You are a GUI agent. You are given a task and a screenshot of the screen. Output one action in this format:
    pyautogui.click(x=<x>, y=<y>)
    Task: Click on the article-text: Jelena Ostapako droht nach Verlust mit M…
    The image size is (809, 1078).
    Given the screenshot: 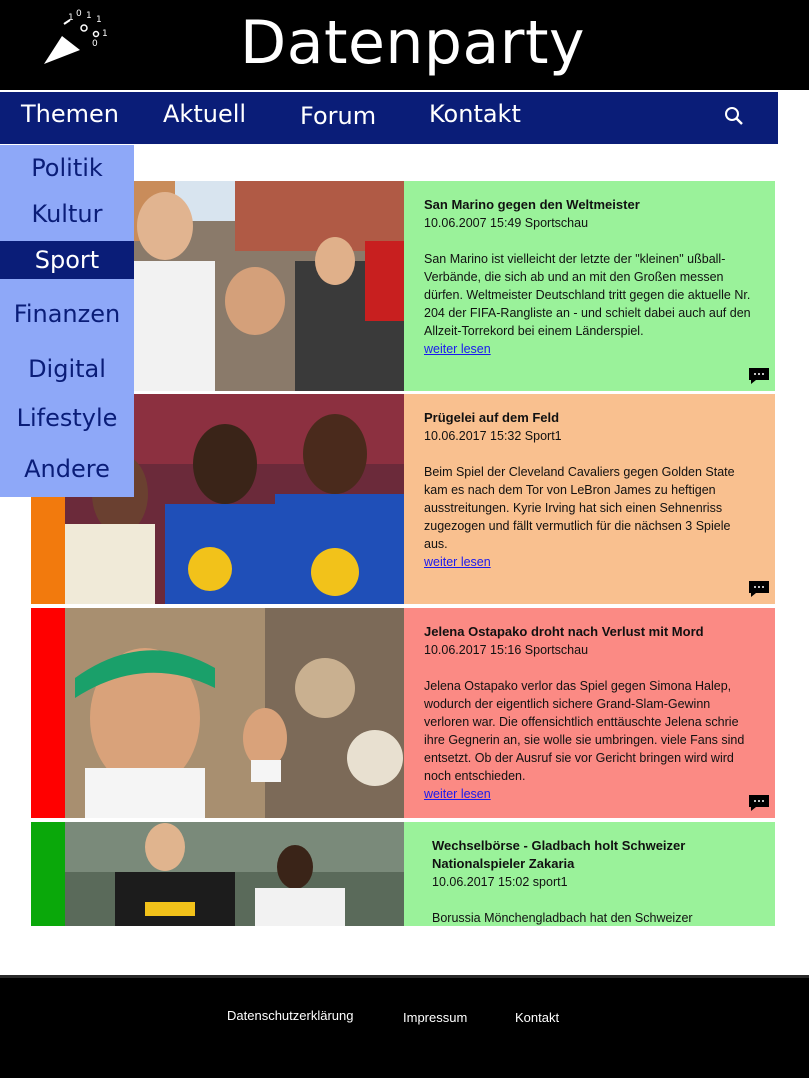 What is the action you would take?
    pyautogui.click(x=589, y=713)
    